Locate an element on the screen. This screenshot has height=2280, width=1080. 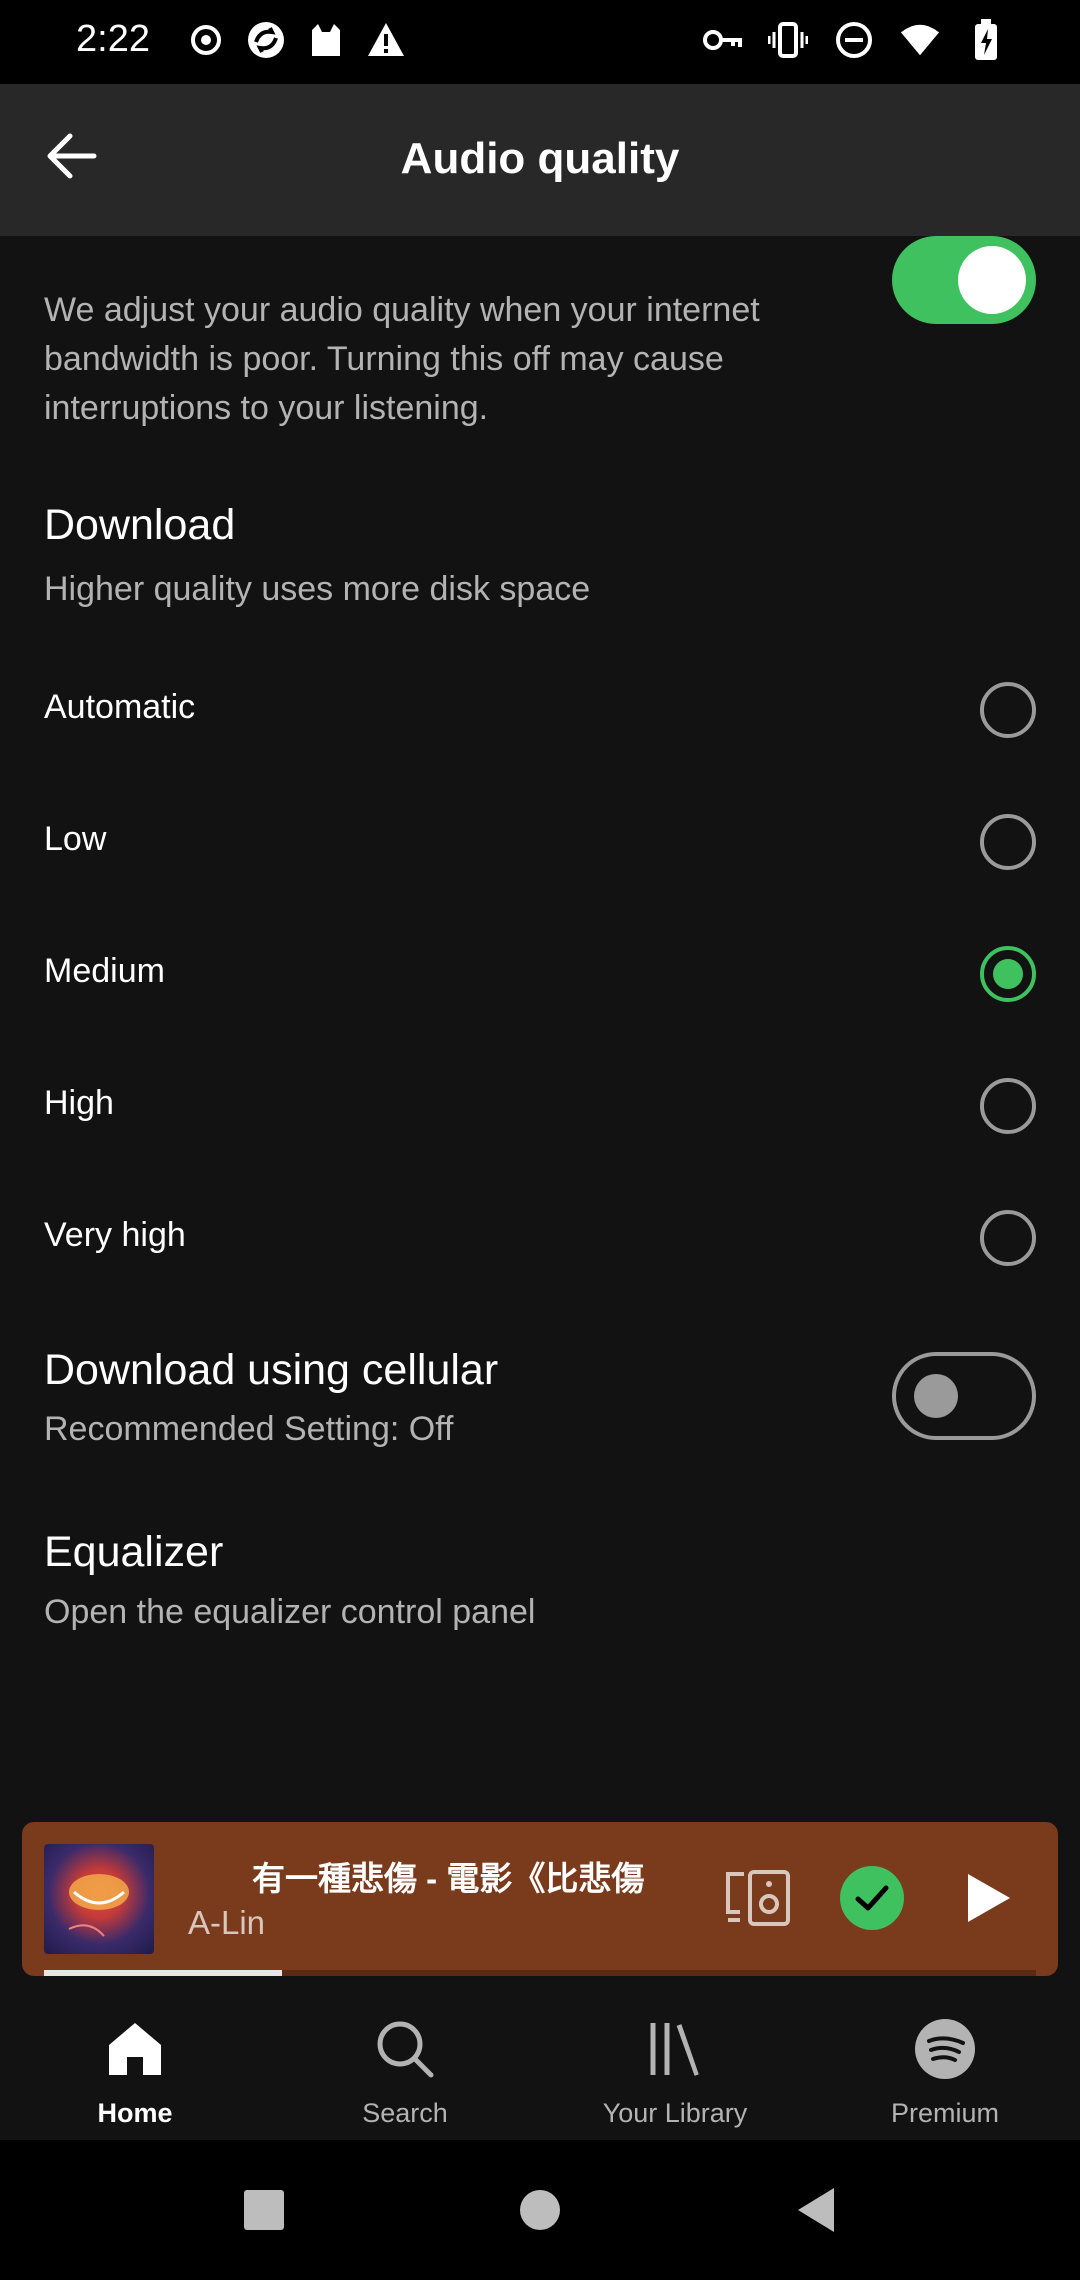
recents-button is located at coordinates (264, 2210).